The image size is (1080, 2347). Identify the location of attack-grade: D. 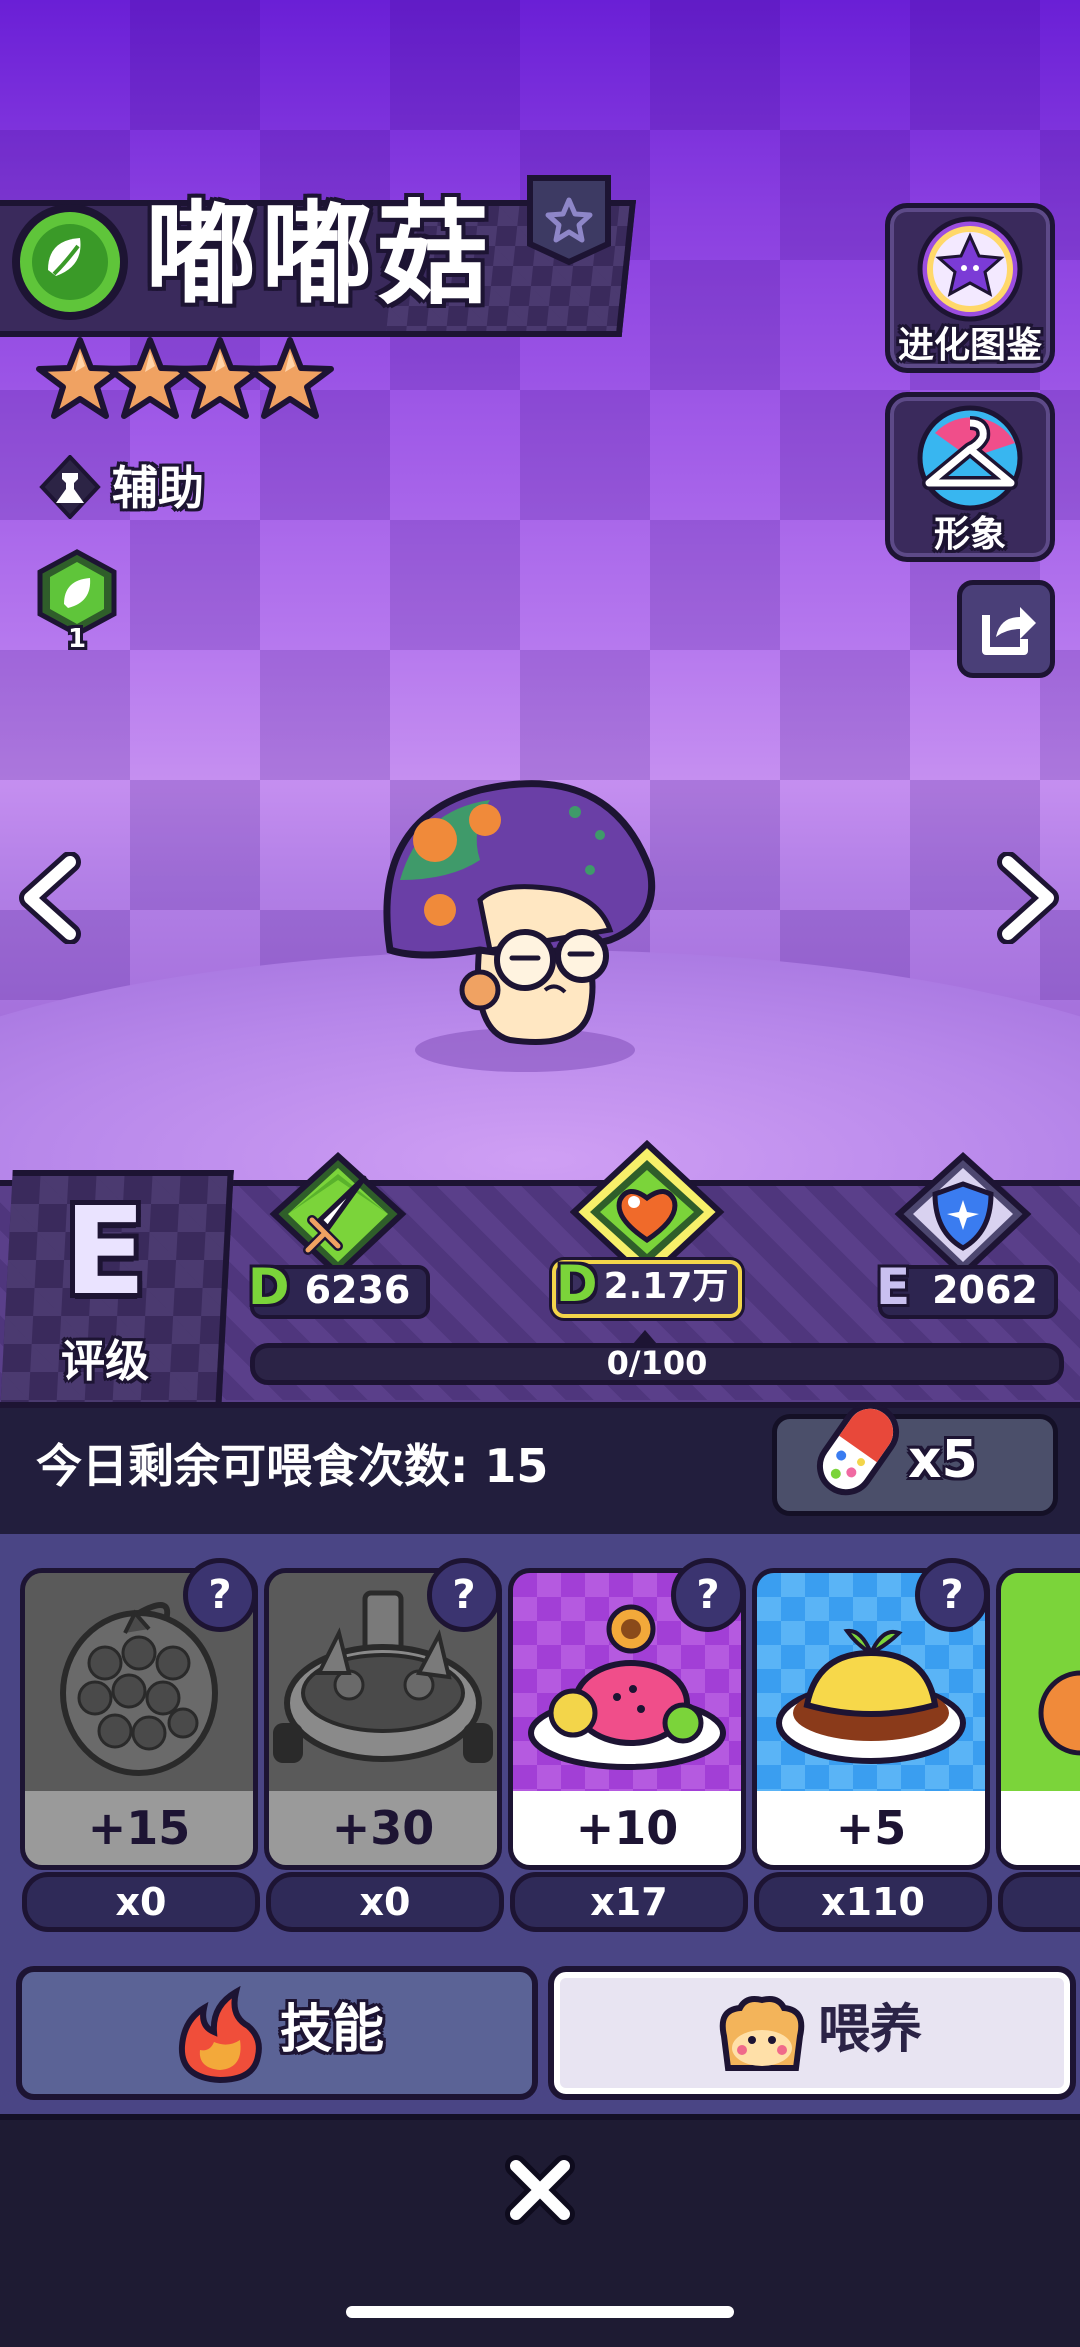
(269, 1287).